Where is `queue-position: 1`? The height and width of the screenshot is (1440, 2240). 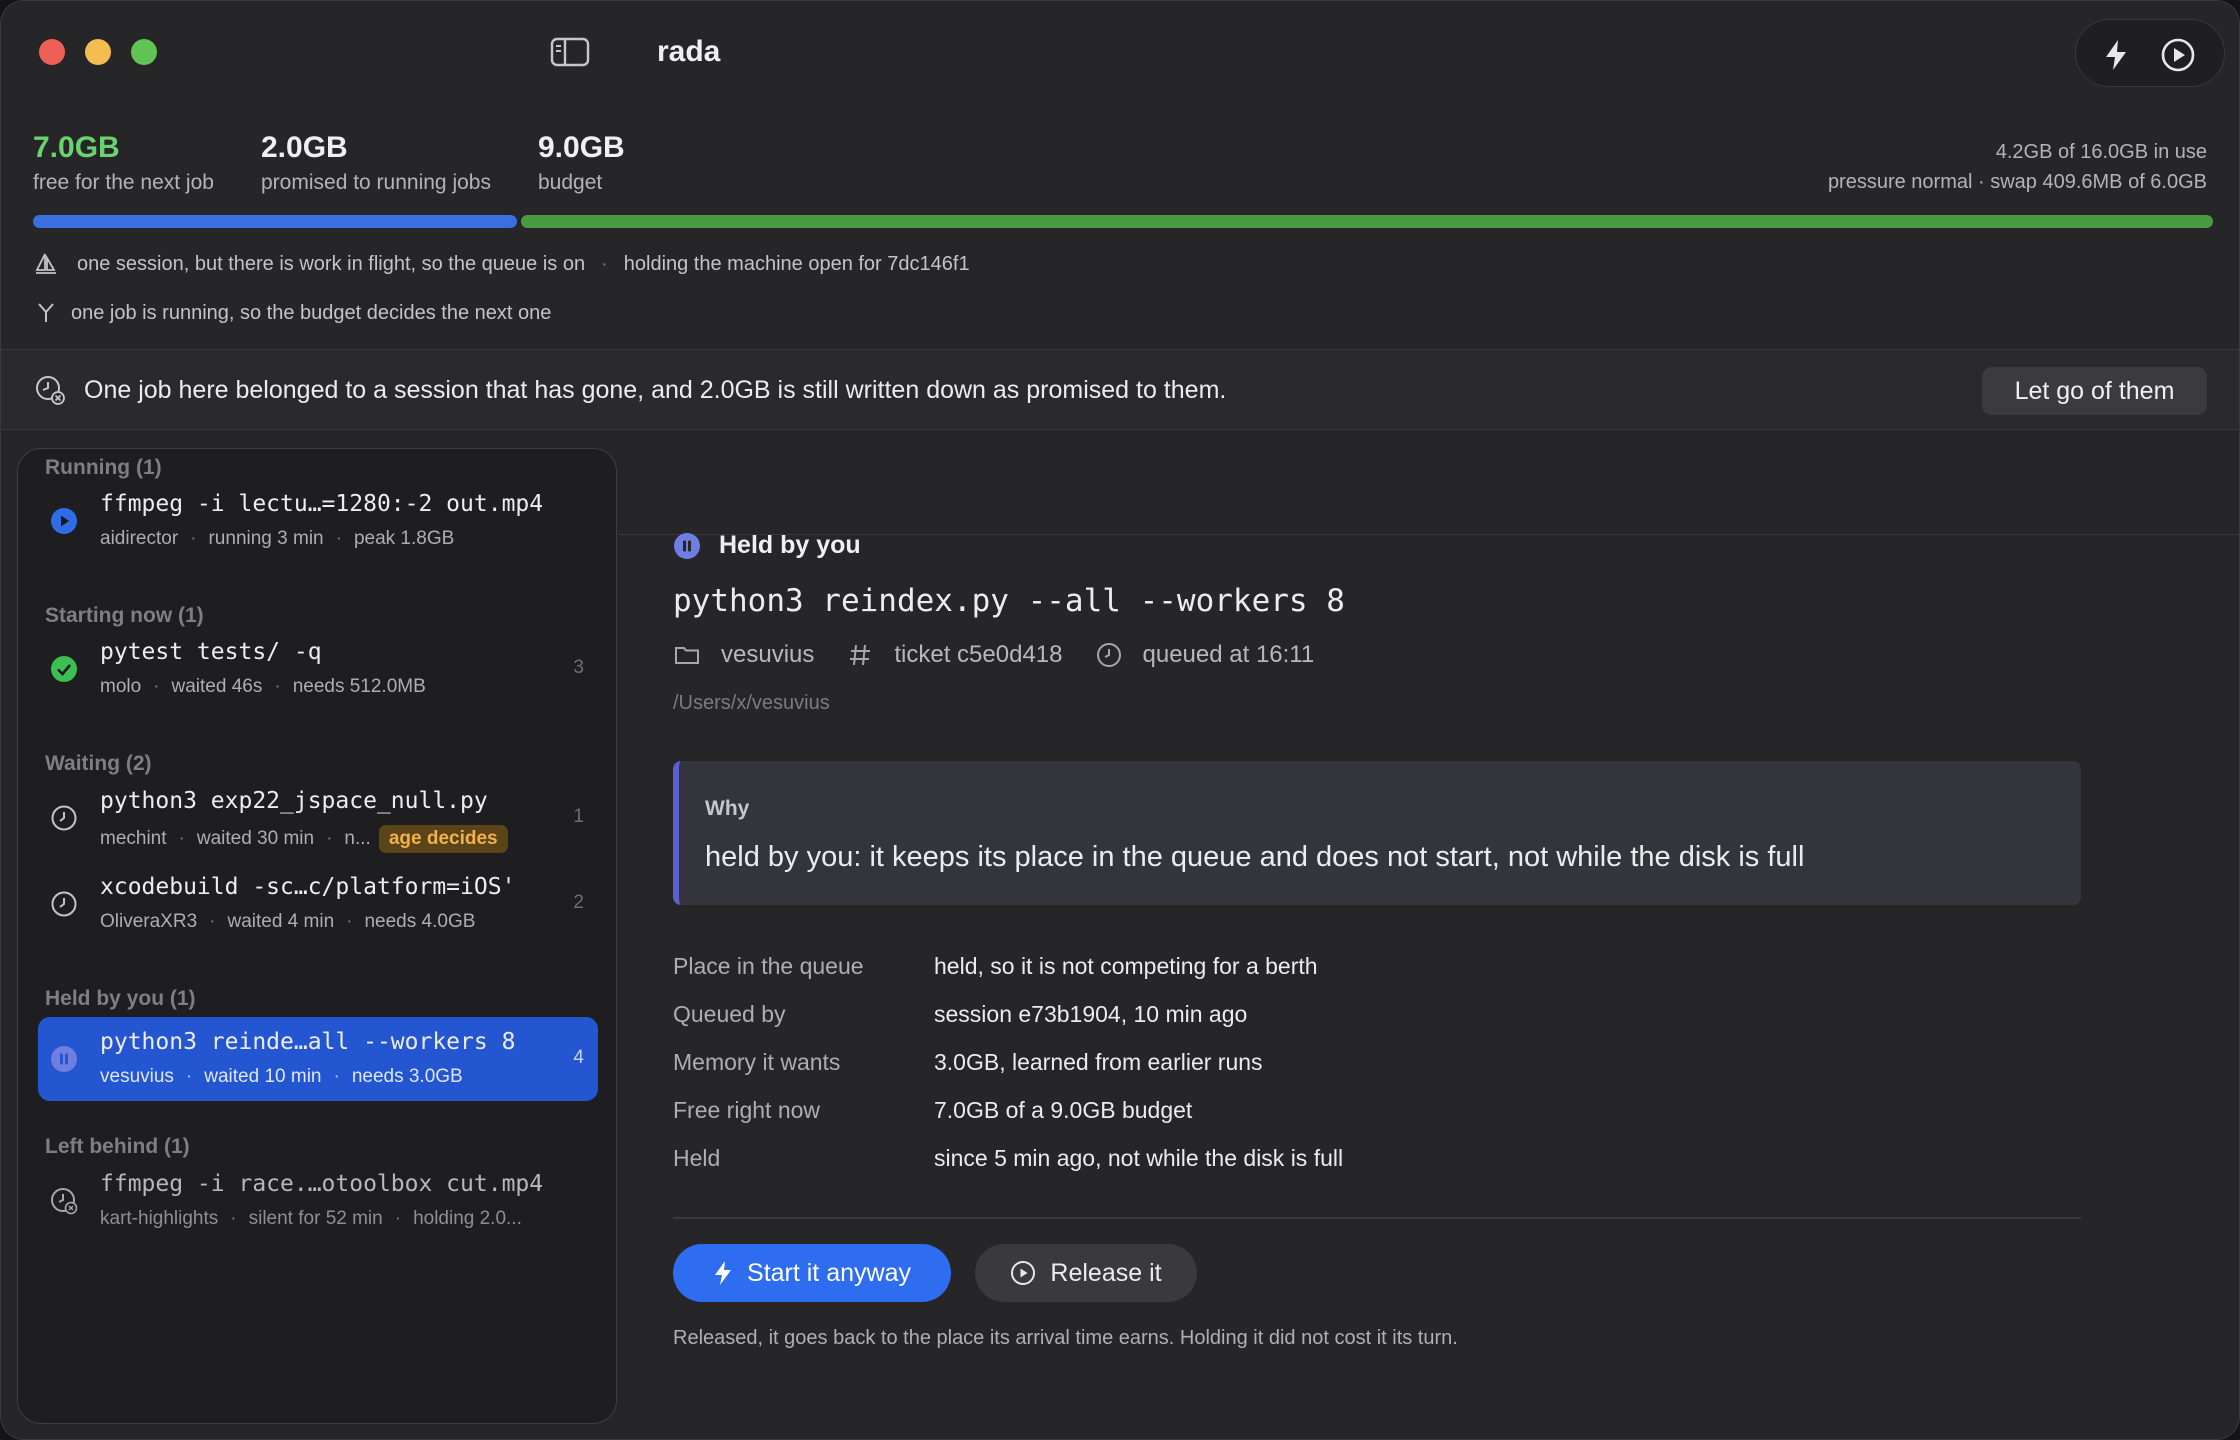
queue-position: 1 is located at coordinates (578, 816).